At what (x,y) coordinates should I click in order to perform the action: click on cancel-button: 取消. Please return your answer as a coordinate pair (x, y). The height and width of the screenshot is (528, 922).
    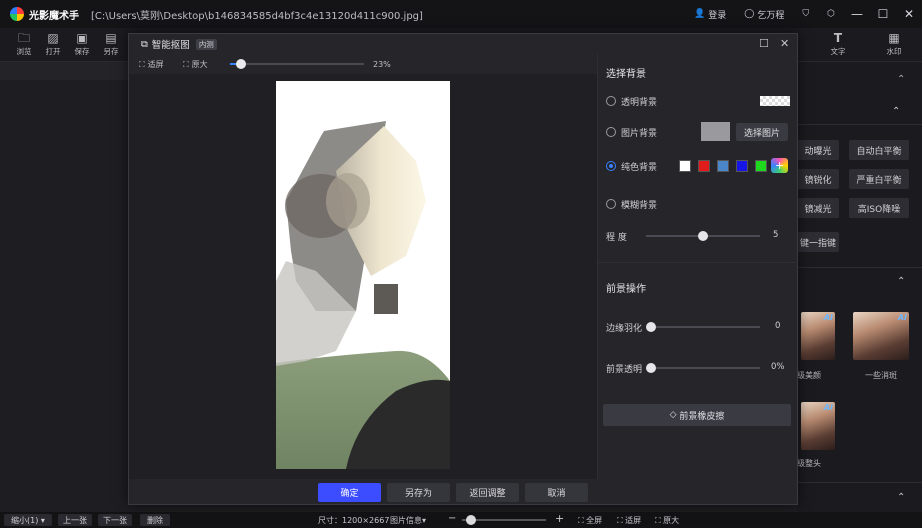
    Looking at the image, I should click on (556, 492).